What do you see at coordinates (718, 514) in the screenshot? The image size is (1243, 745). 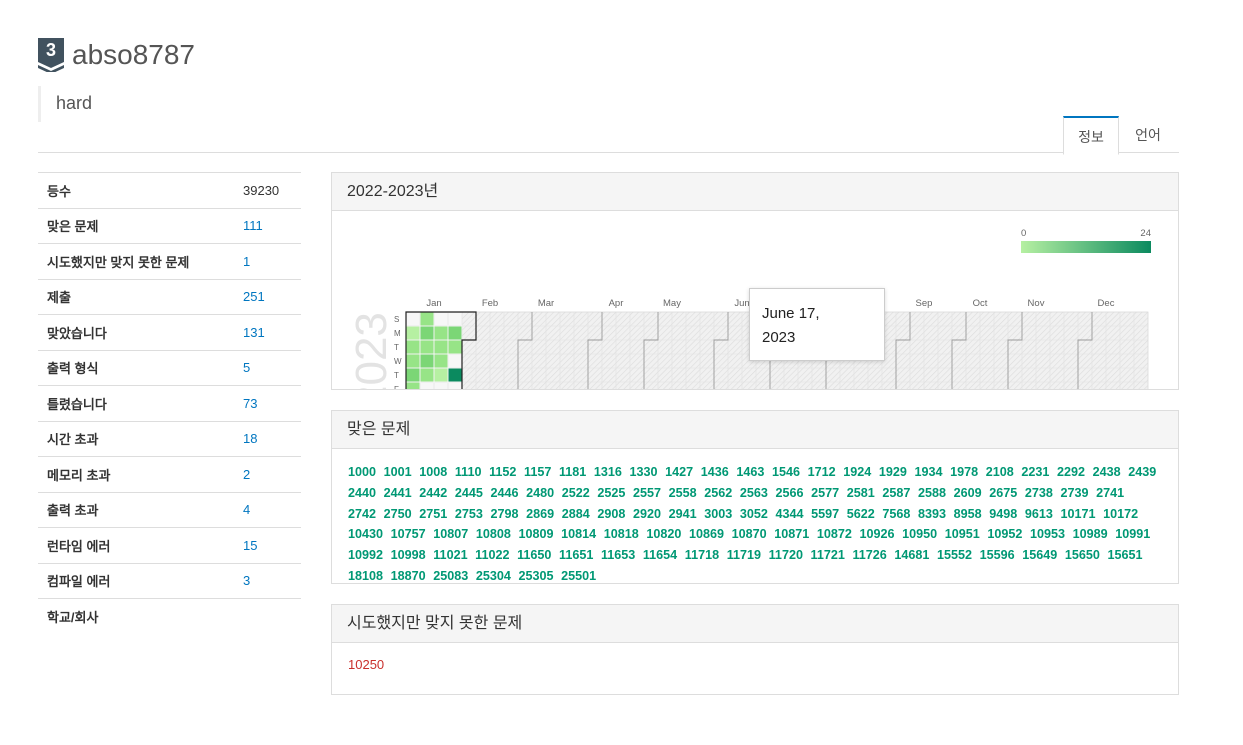 I see `solved-problem-link: 3003` at bounding box center [718, 514].